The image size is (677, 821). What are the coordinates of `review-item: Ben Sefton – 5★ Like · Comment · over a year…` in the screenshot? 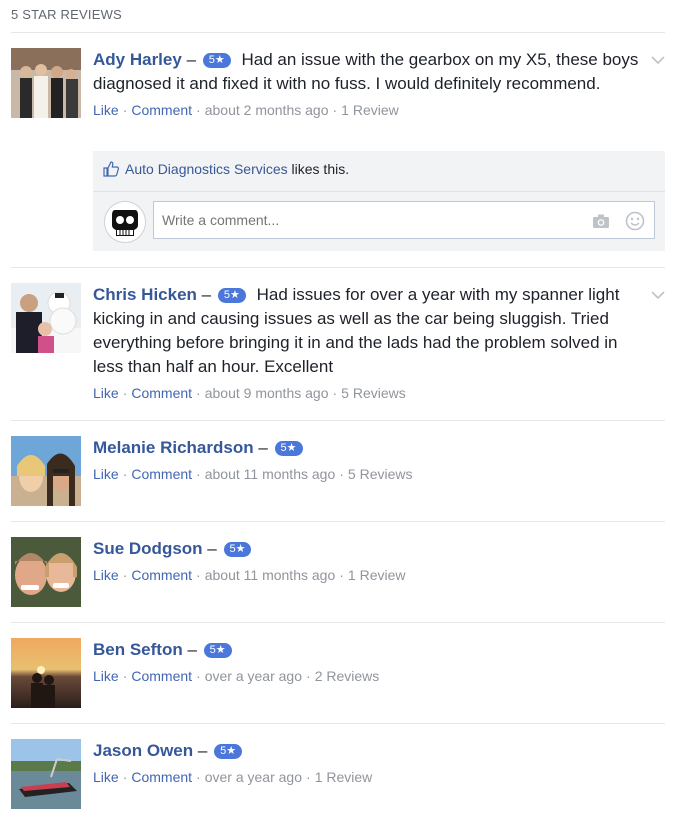 It's located at (338, 673).